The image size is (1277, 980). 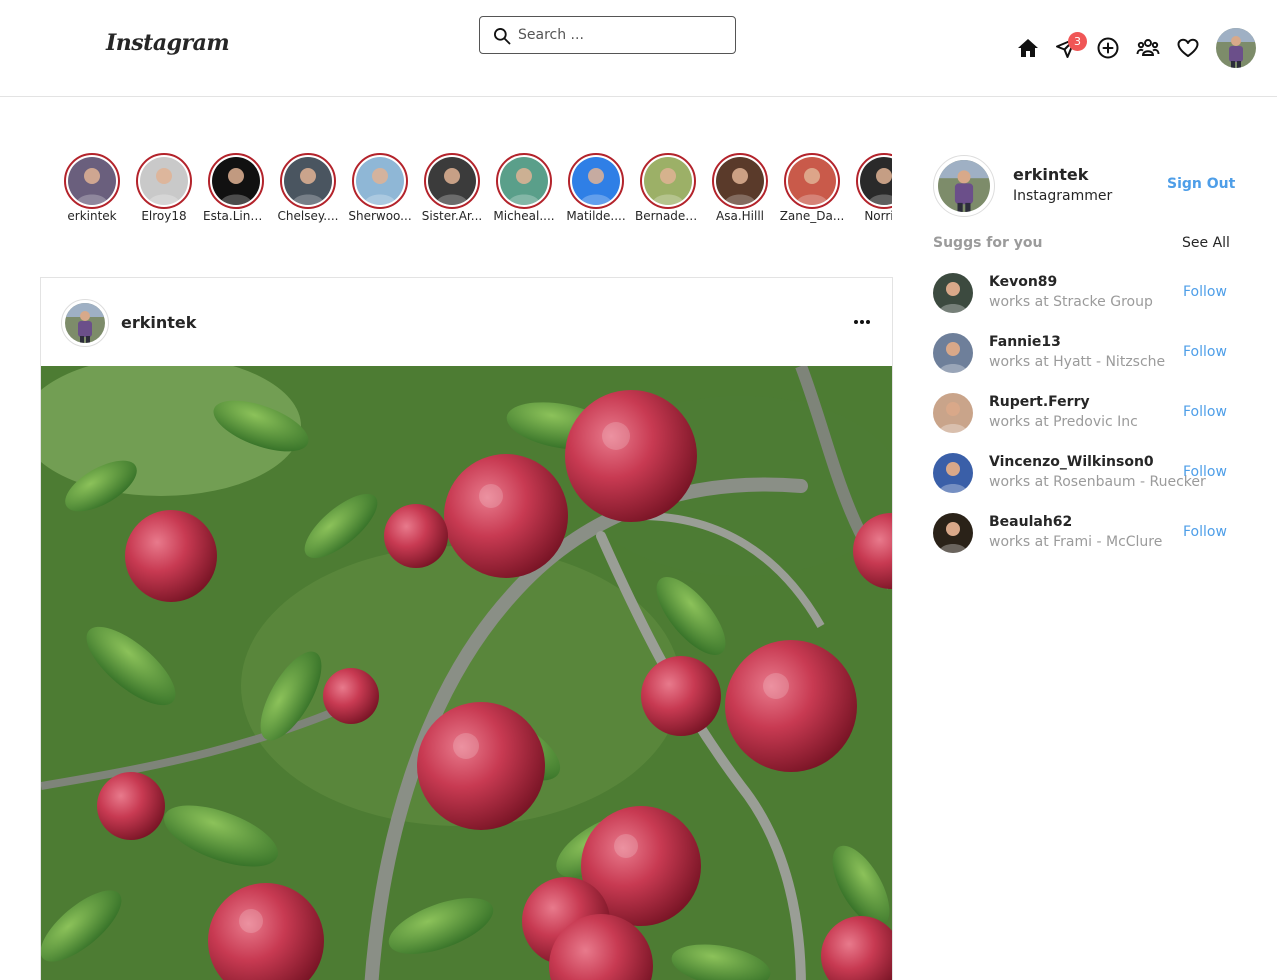 I want to click on post-avatar, so click(x=85, y=323).